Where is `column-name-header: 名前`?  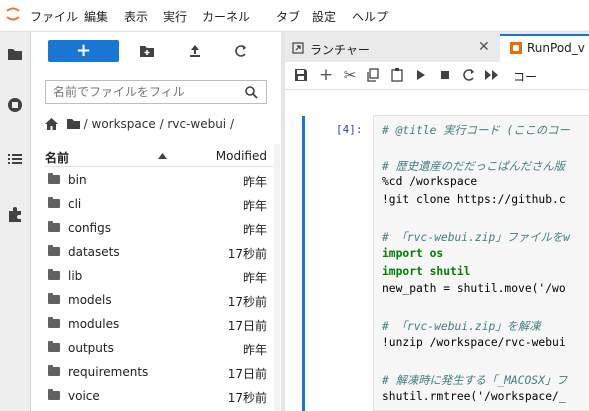
column-name-header: 名前 is located at coordinates (57, 157).